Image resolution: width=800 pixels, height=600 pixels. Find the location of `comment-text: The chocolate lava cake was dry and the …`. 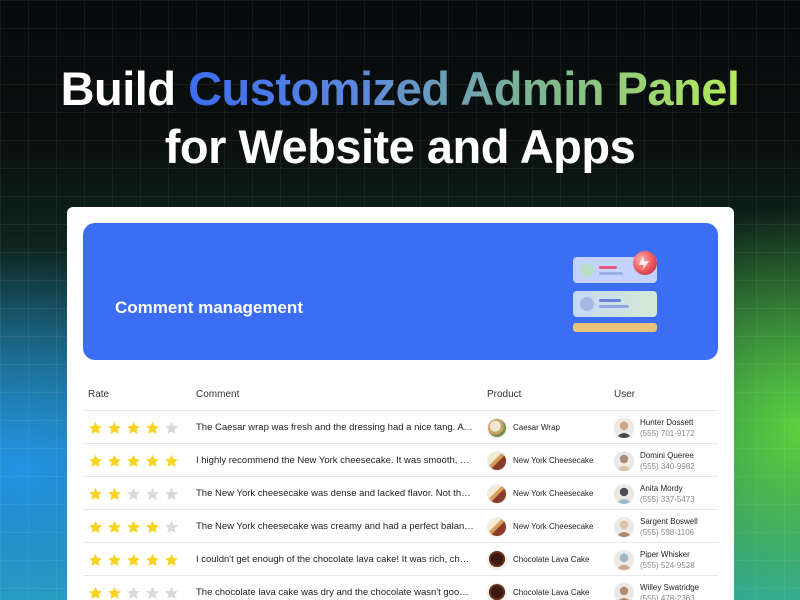

comment-text: The chocolate lava cake was dry and the … is located at coordinates (335, 592).